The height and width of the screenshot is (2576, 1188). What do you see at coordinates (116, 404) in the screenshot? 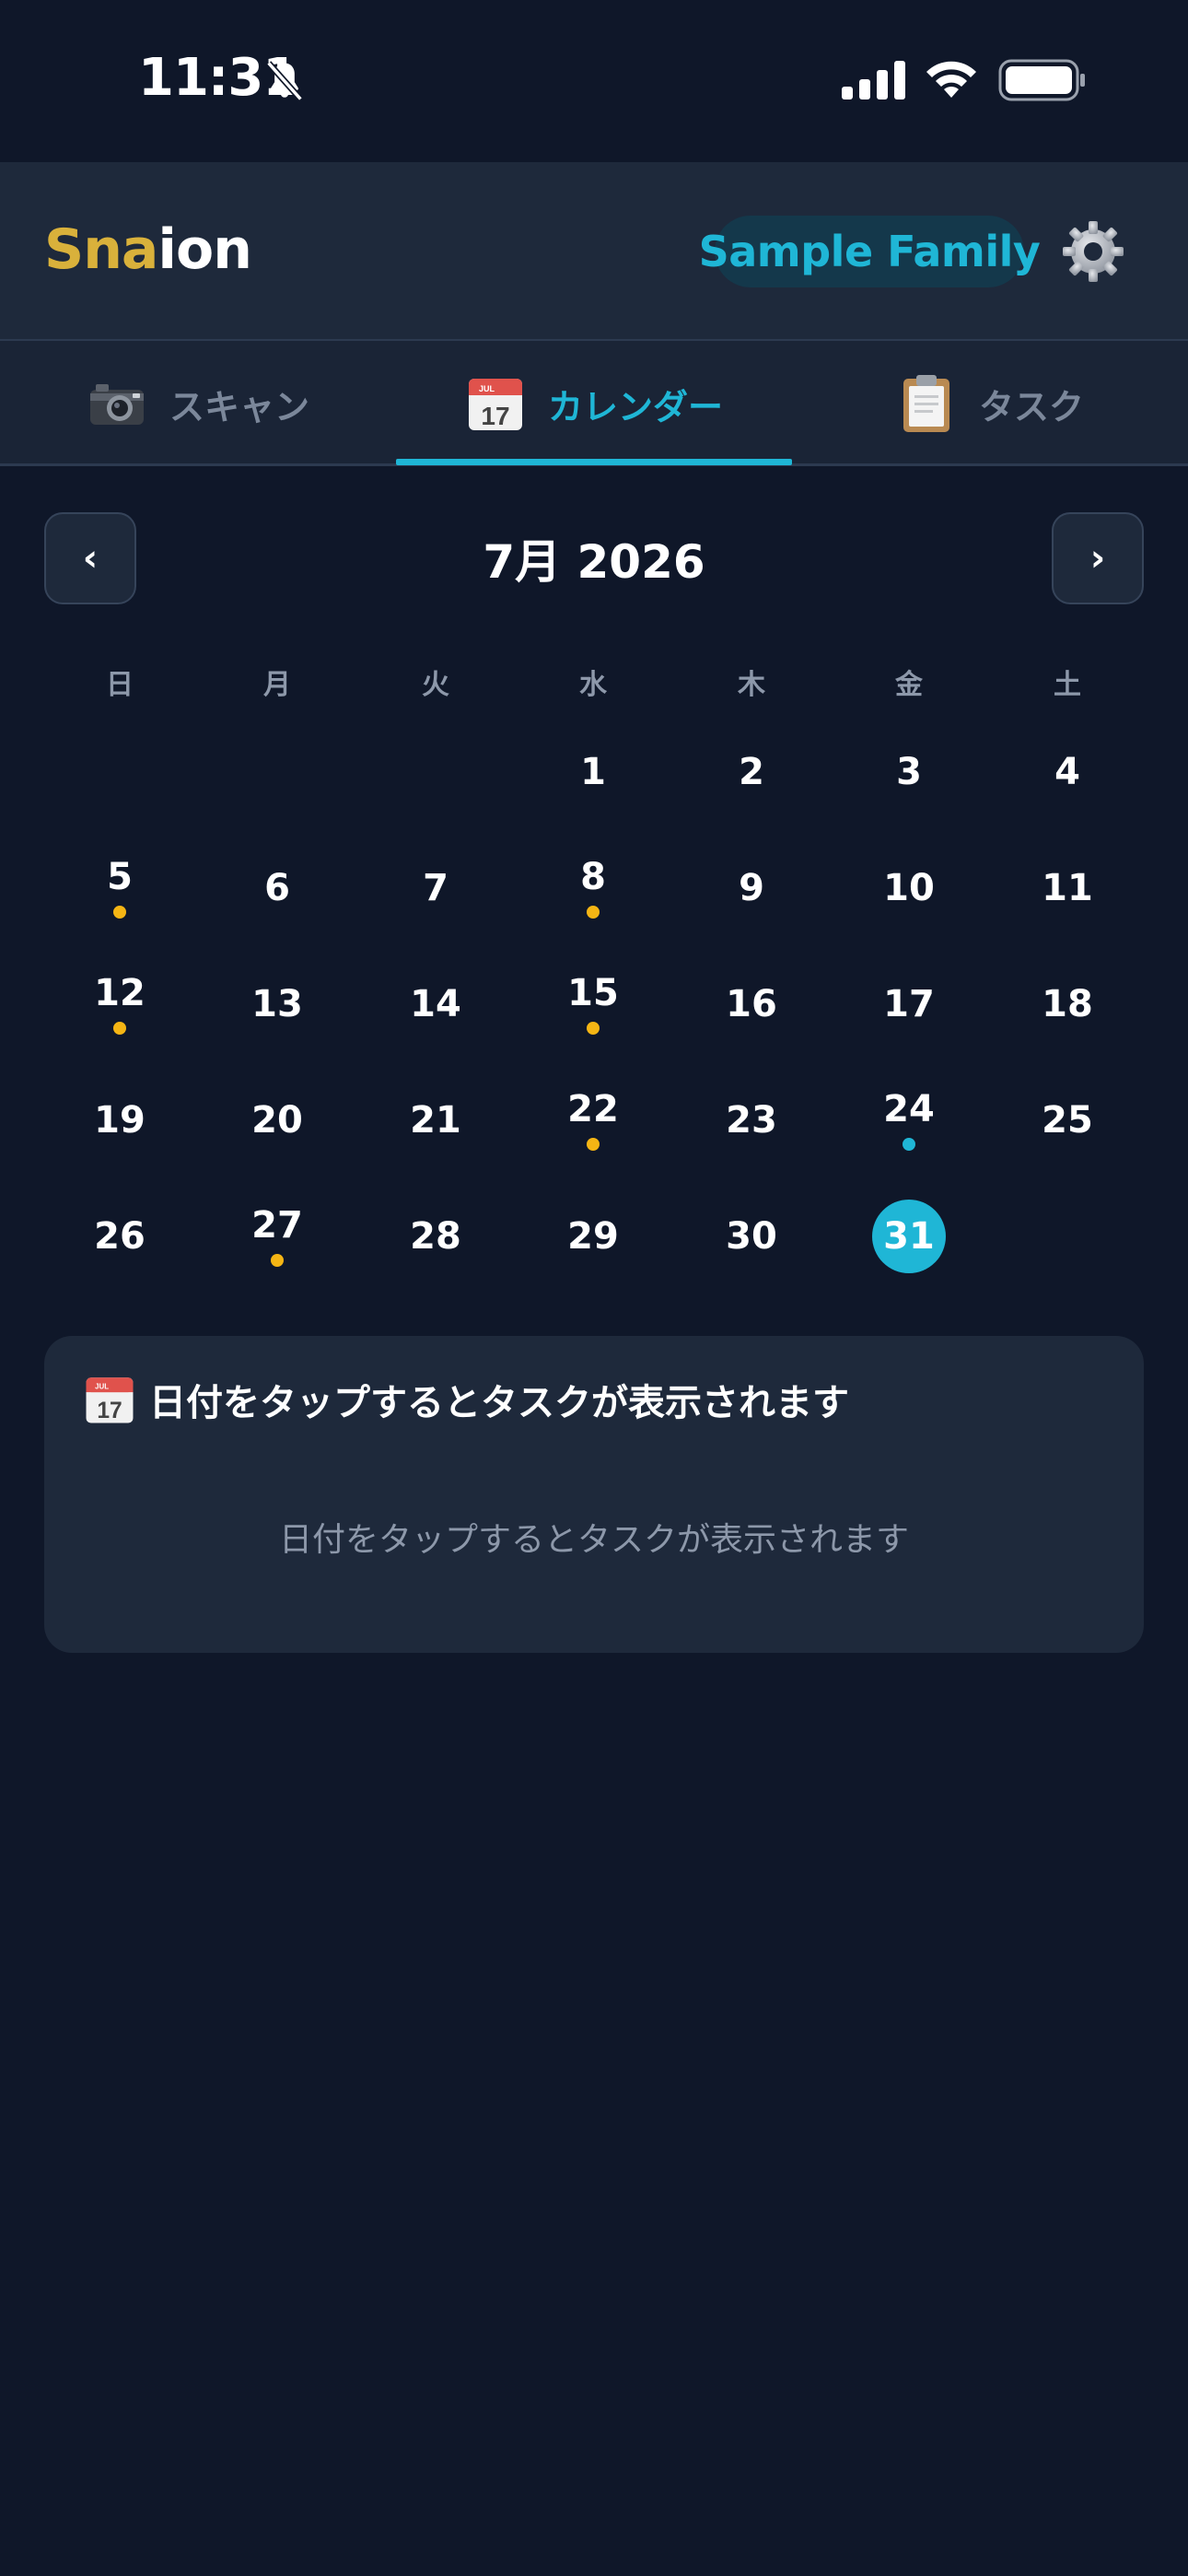
I see `camera-icon` at bounding box center [116, 404].